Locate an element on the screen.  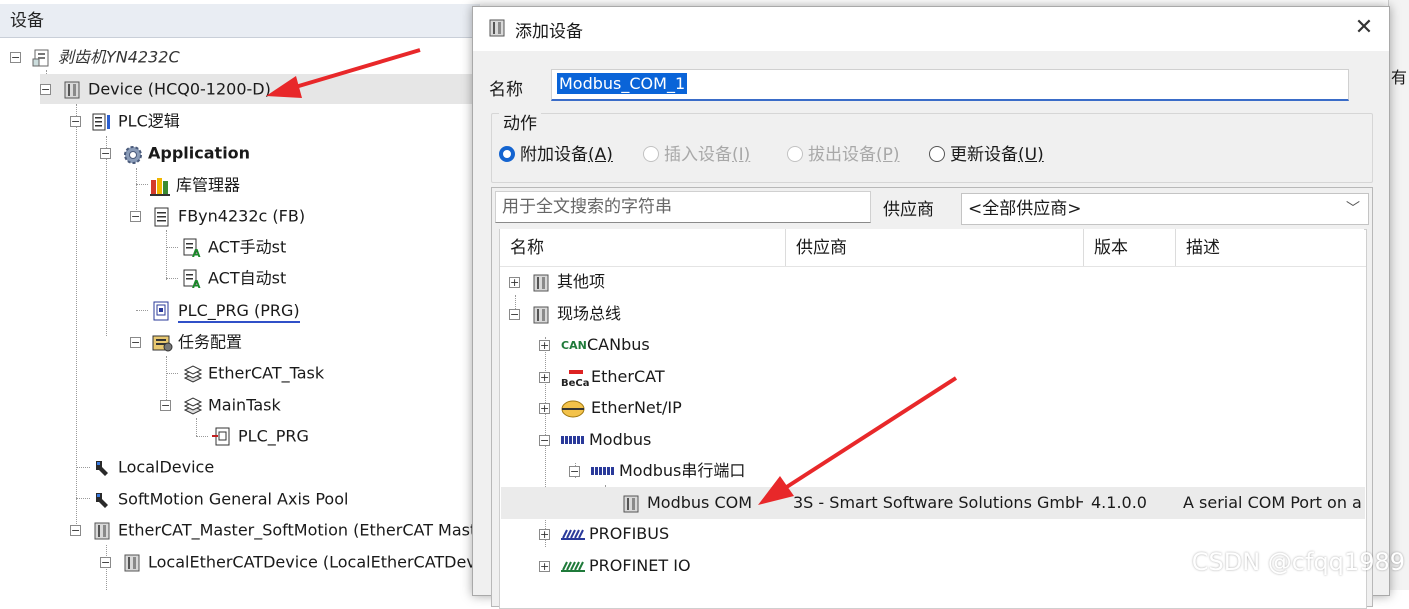
tree-item-local-device: LocalDevice is located at coordinates (153, 467).